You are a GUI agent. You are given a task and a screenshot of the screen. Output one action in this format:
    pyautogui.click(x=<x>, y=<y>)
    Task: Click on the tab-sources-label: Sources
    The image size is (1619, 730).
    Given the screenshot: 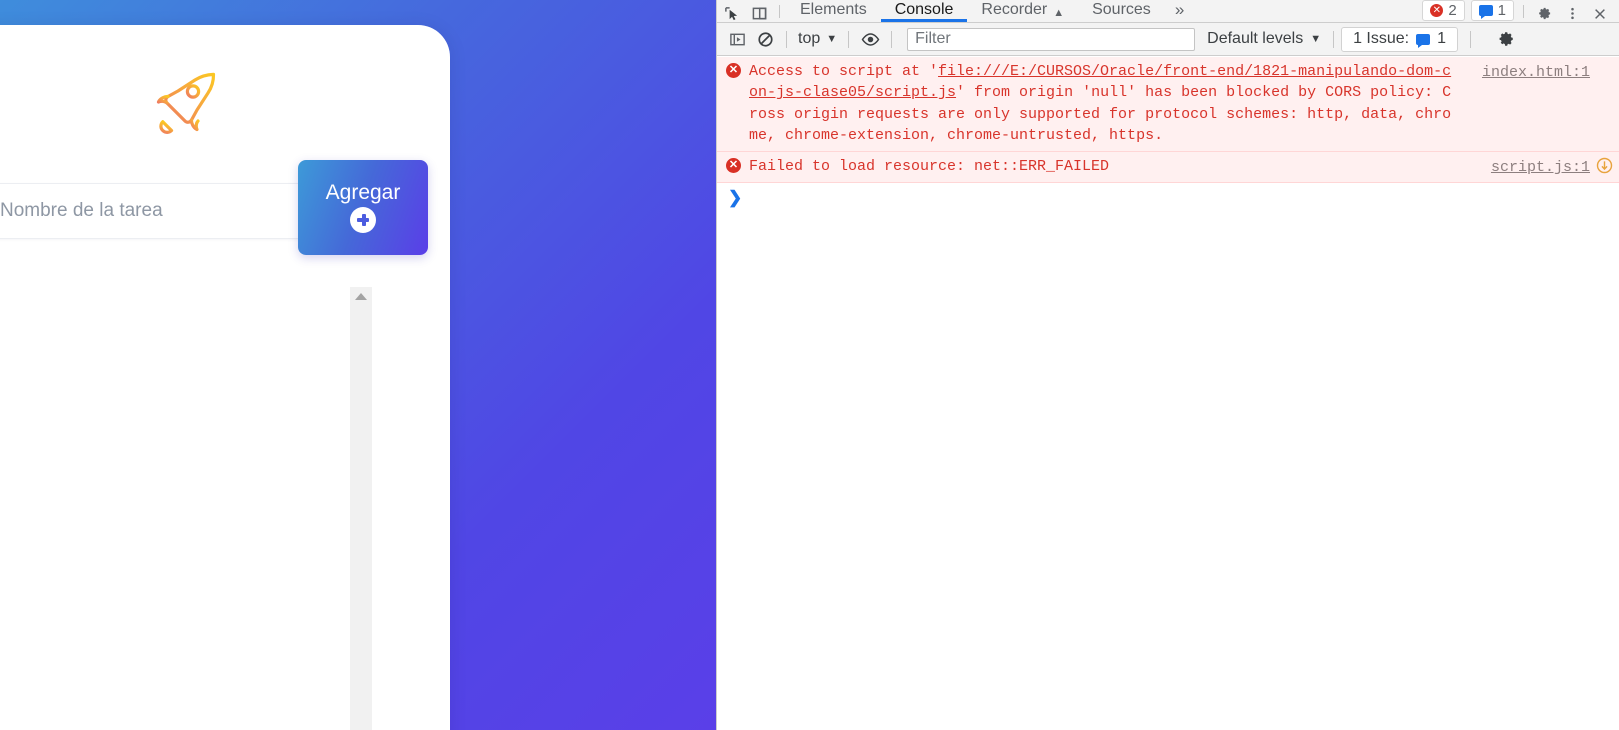 What is the action you would take?
    pyautogui.click(x=1121, y=9)
    